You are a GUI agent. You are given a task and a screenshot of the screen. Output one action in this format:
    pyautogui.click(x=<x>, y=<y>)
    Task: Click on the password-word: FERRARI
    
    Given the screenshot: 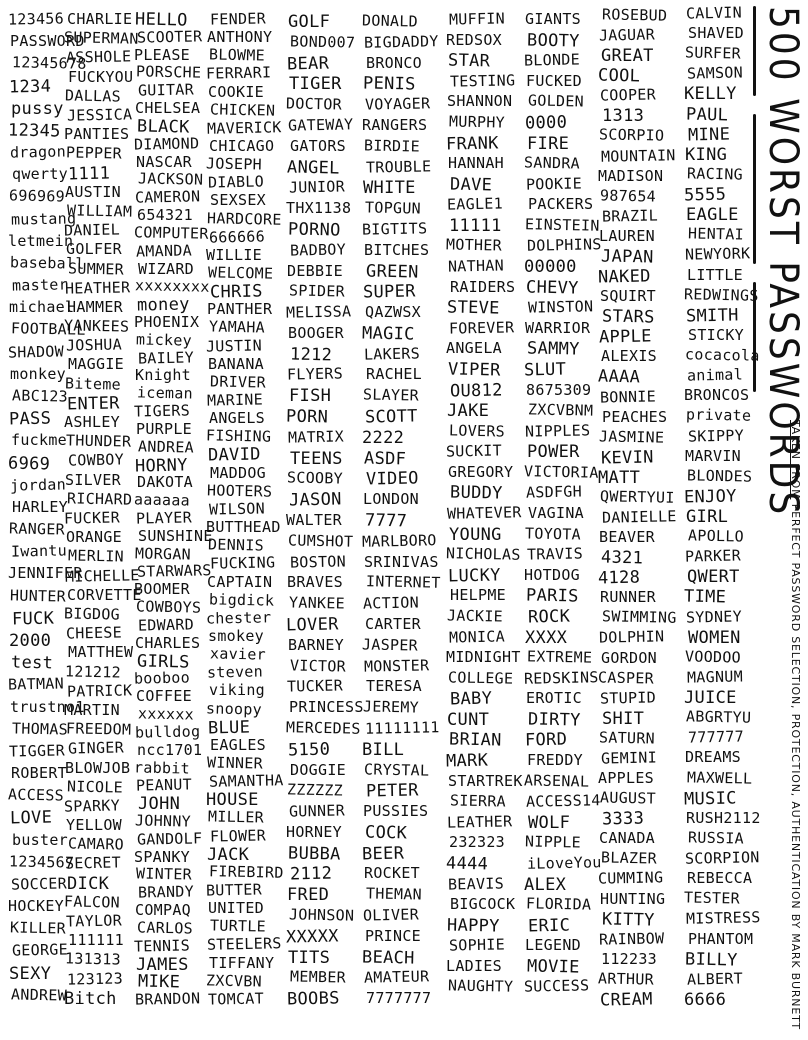 What is the action you would take?
    pyautogui.click(x=238, y=73)
    